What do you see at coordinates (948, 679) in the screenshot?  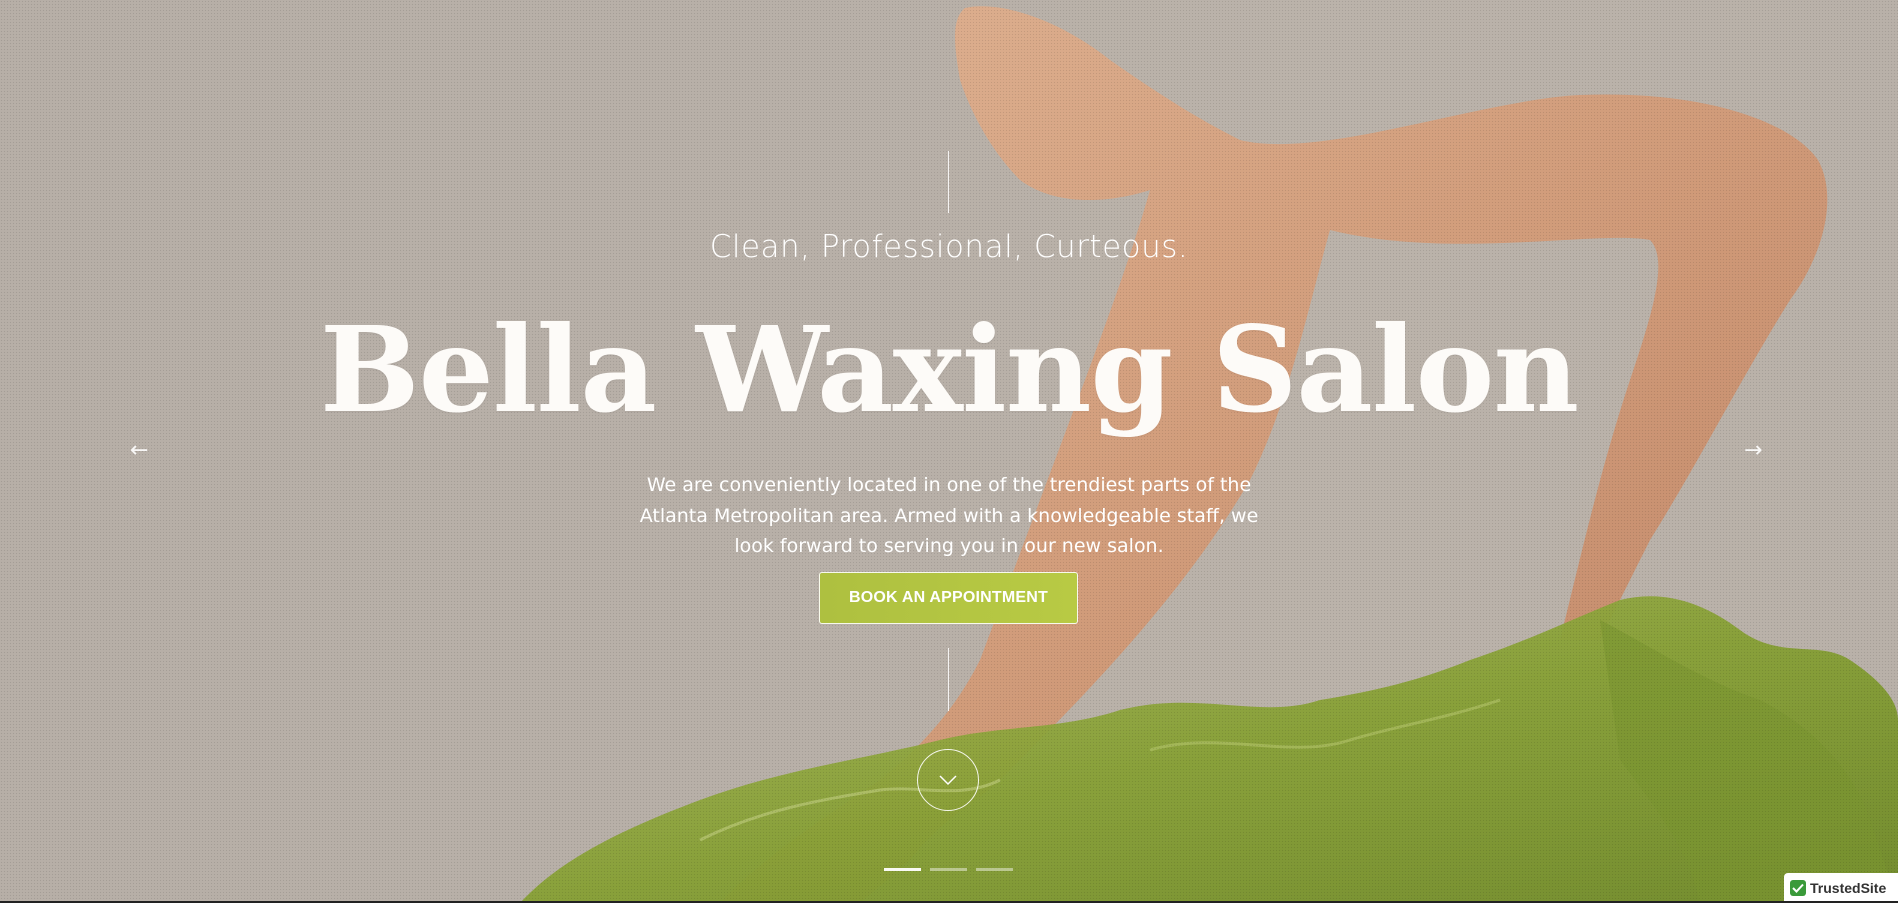 I see `divider-bottom` at bounding box center [948, 679].